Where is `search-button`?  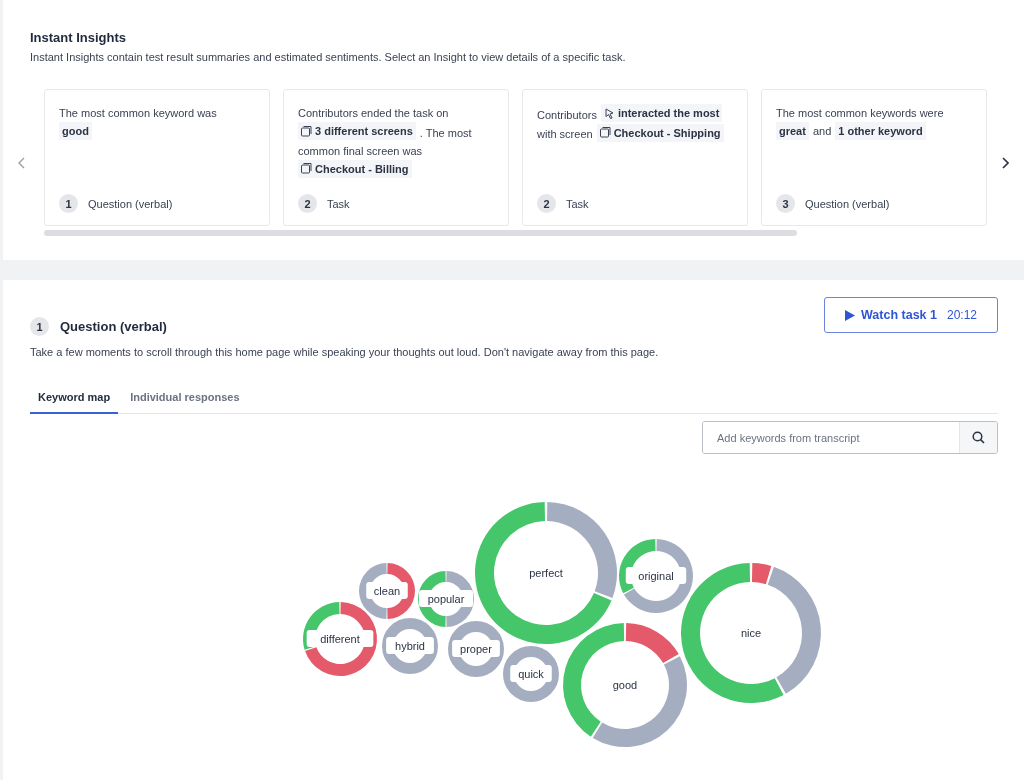
search-button is located at coordinates (978, 437).